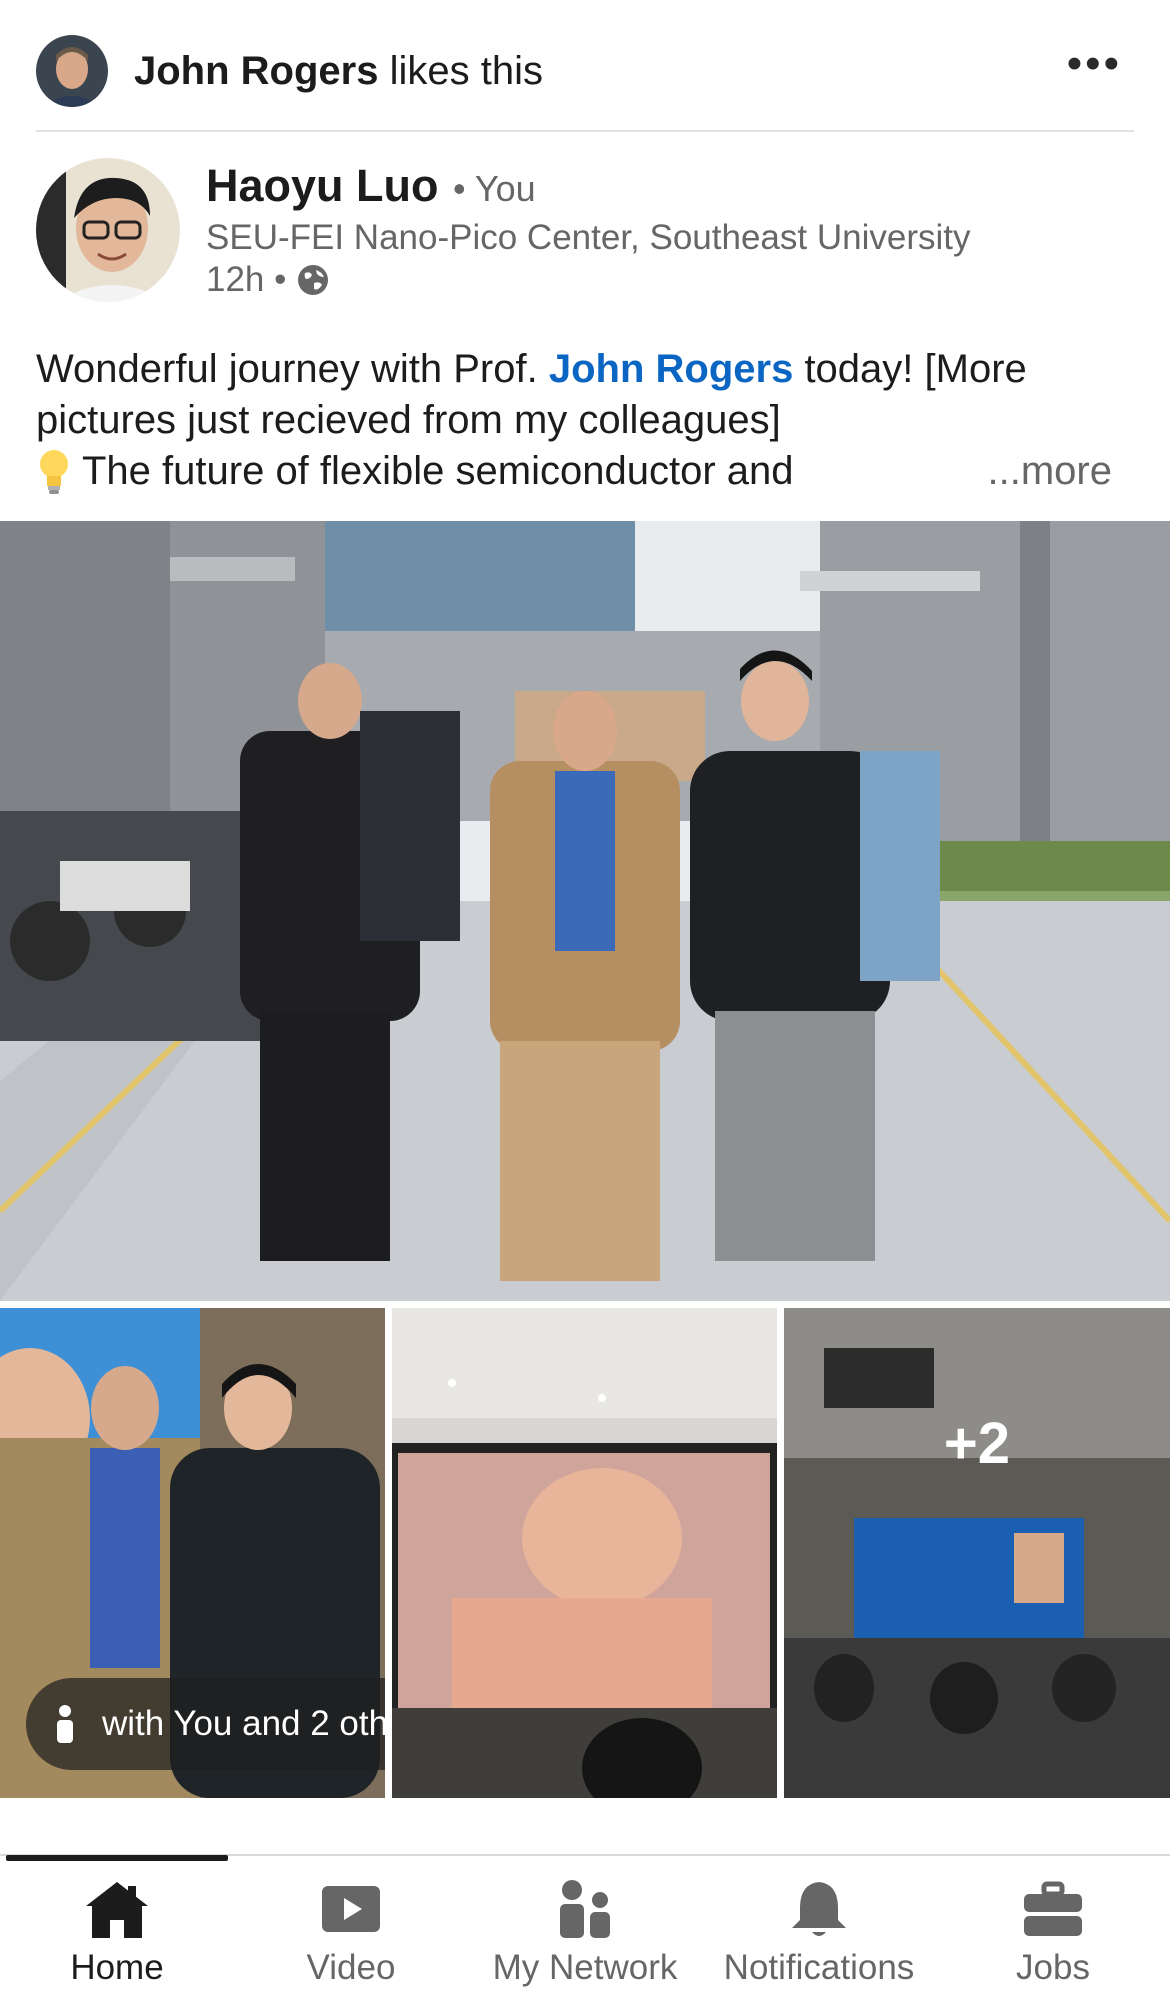 The width and height of the screenshot is (1170, 2003). I want to click on briefcase-icon, so click(1053, 1908).